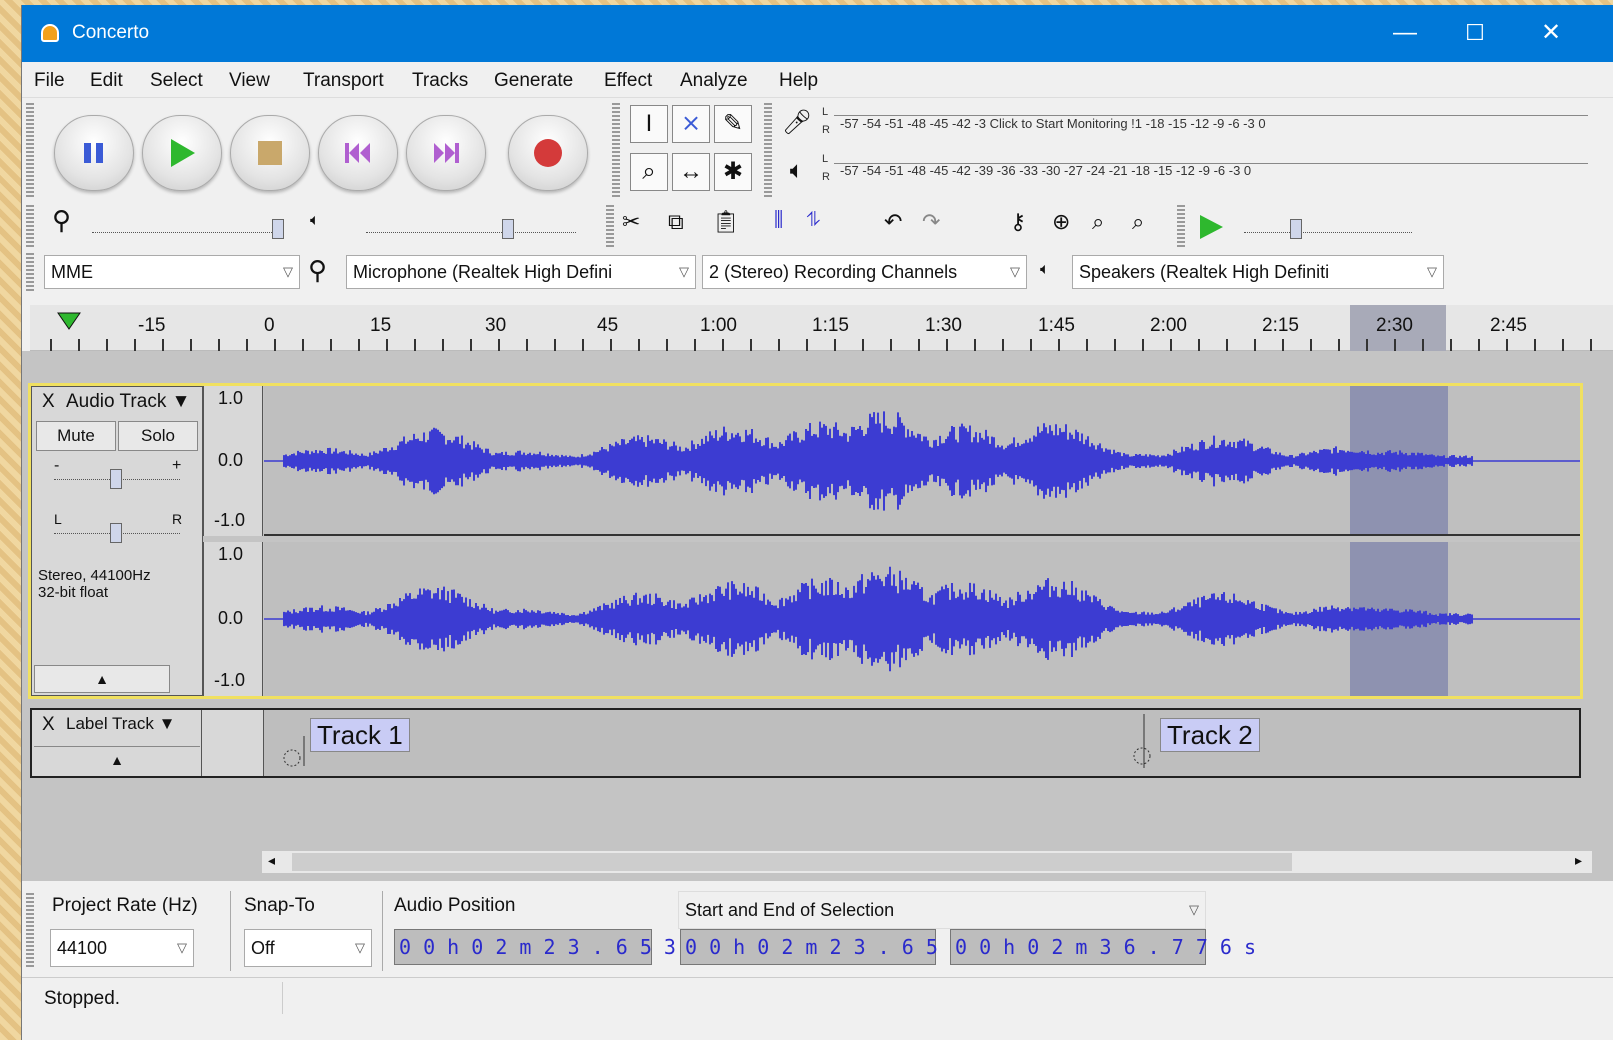 This screenshot has height=1040, width=1613. I want to click on menu-tracks: Tracks, so click(440, 81).